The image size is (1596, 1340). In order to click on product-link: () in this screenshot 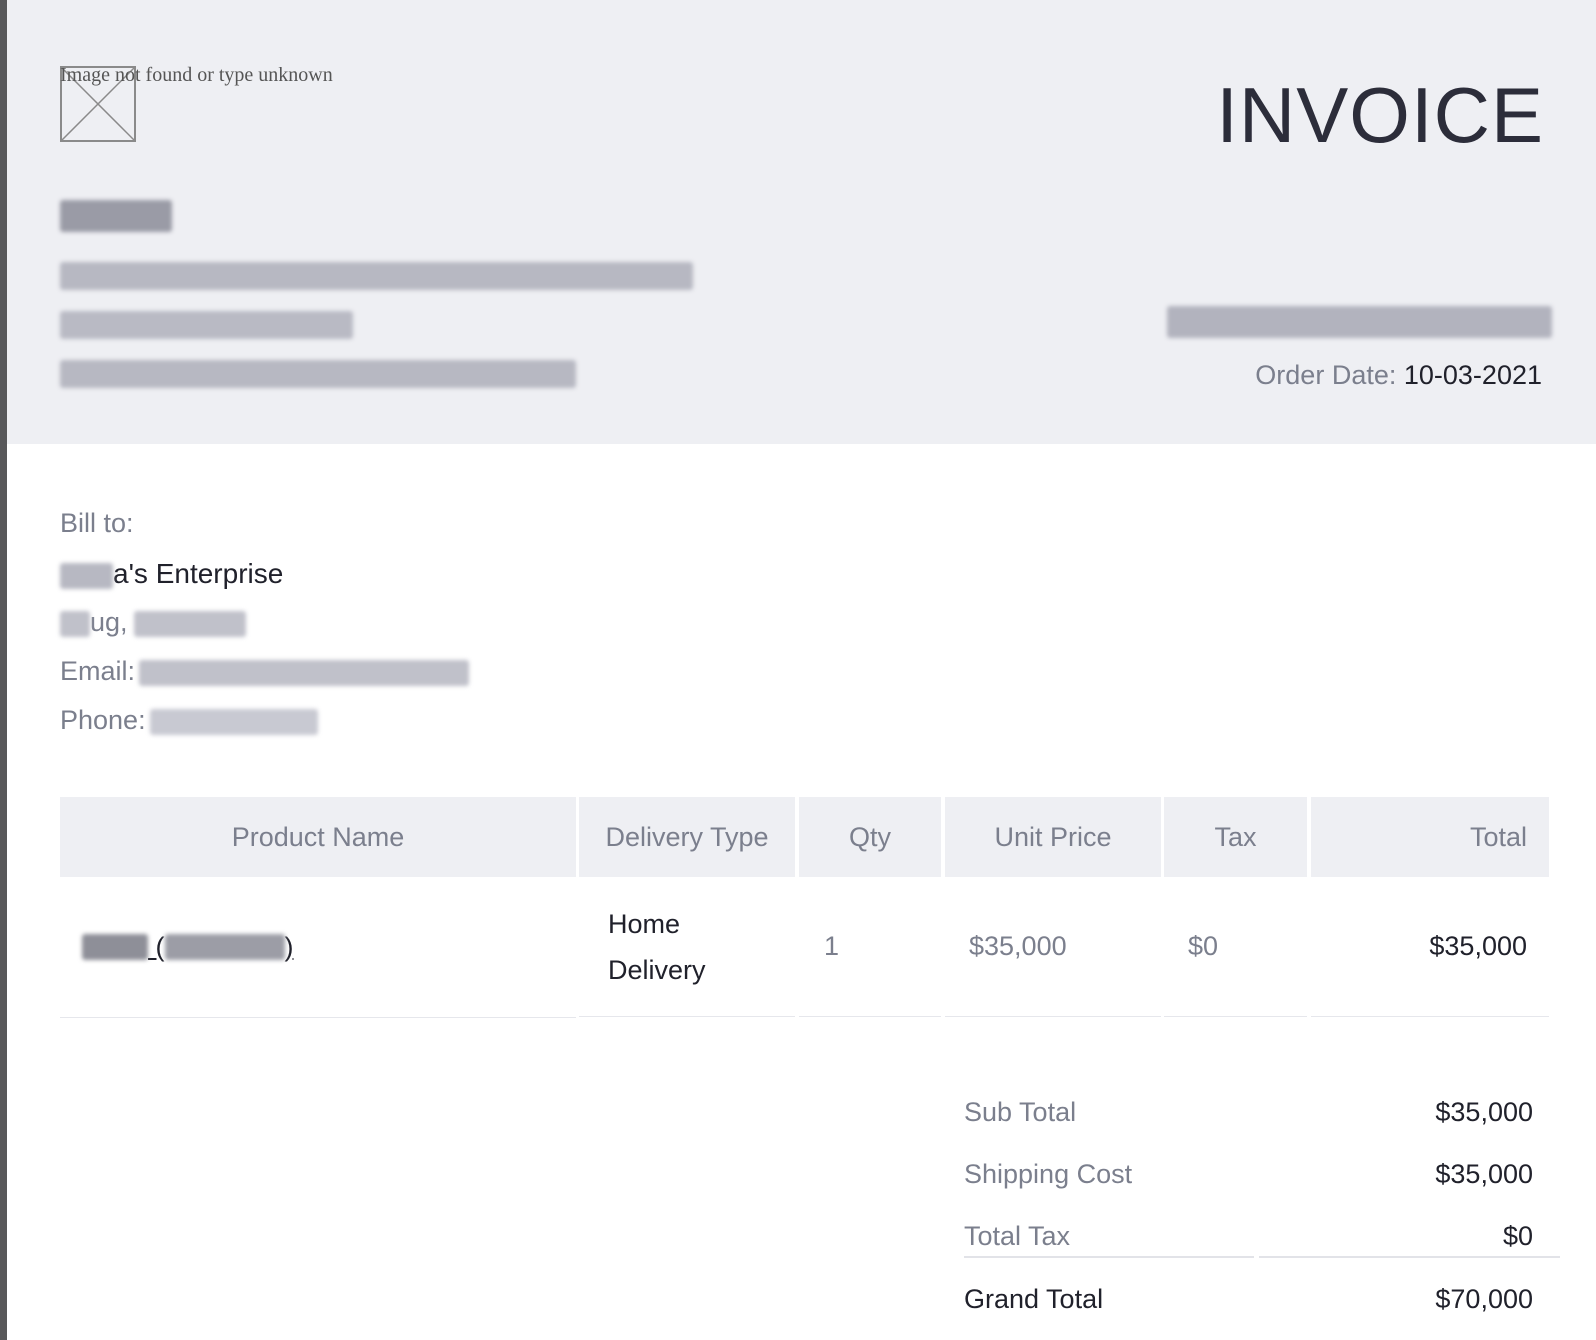, I will do `click(188, 947)`.